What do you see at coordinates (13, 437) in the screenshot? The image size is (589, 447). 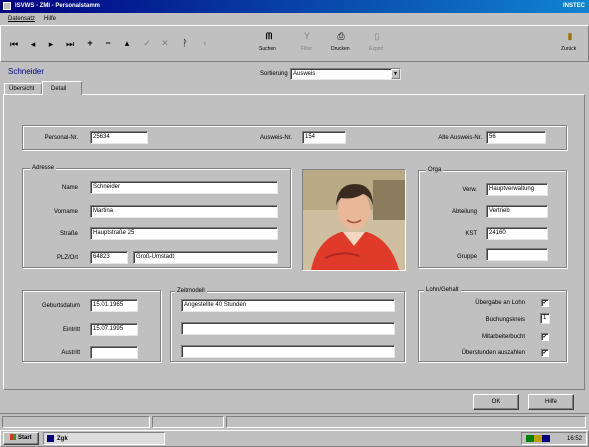 I see `windows-logo-icon` at bounding box center [13, 437].